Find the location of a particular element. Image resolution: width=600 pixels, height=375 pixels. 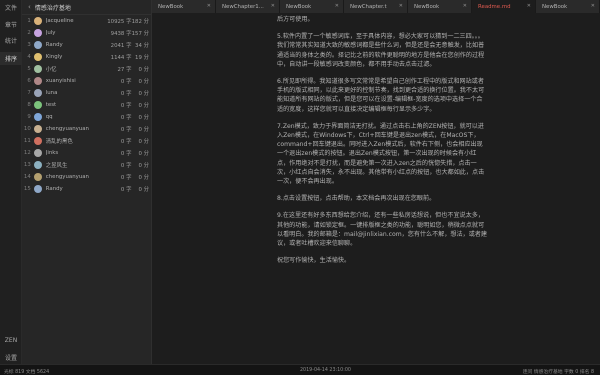

rail-zen: ZEN is located at coordinates (11, 340).